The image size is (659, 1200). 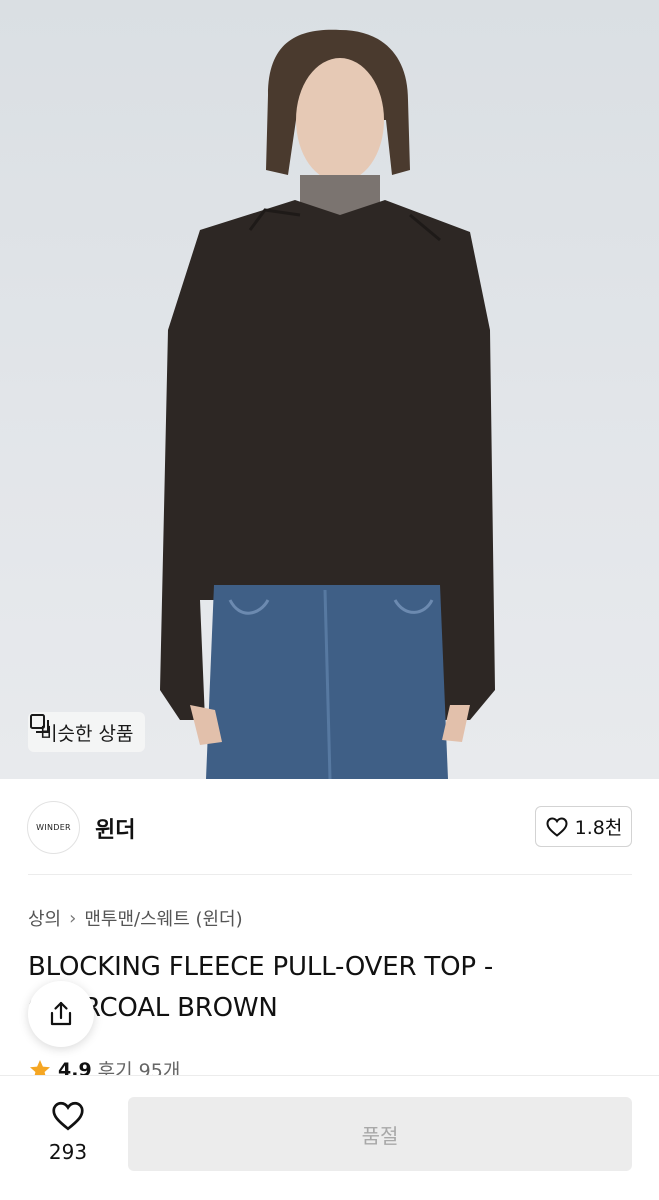 I want to click on sold-out-button: 품절, so click(x=380, y=1134).